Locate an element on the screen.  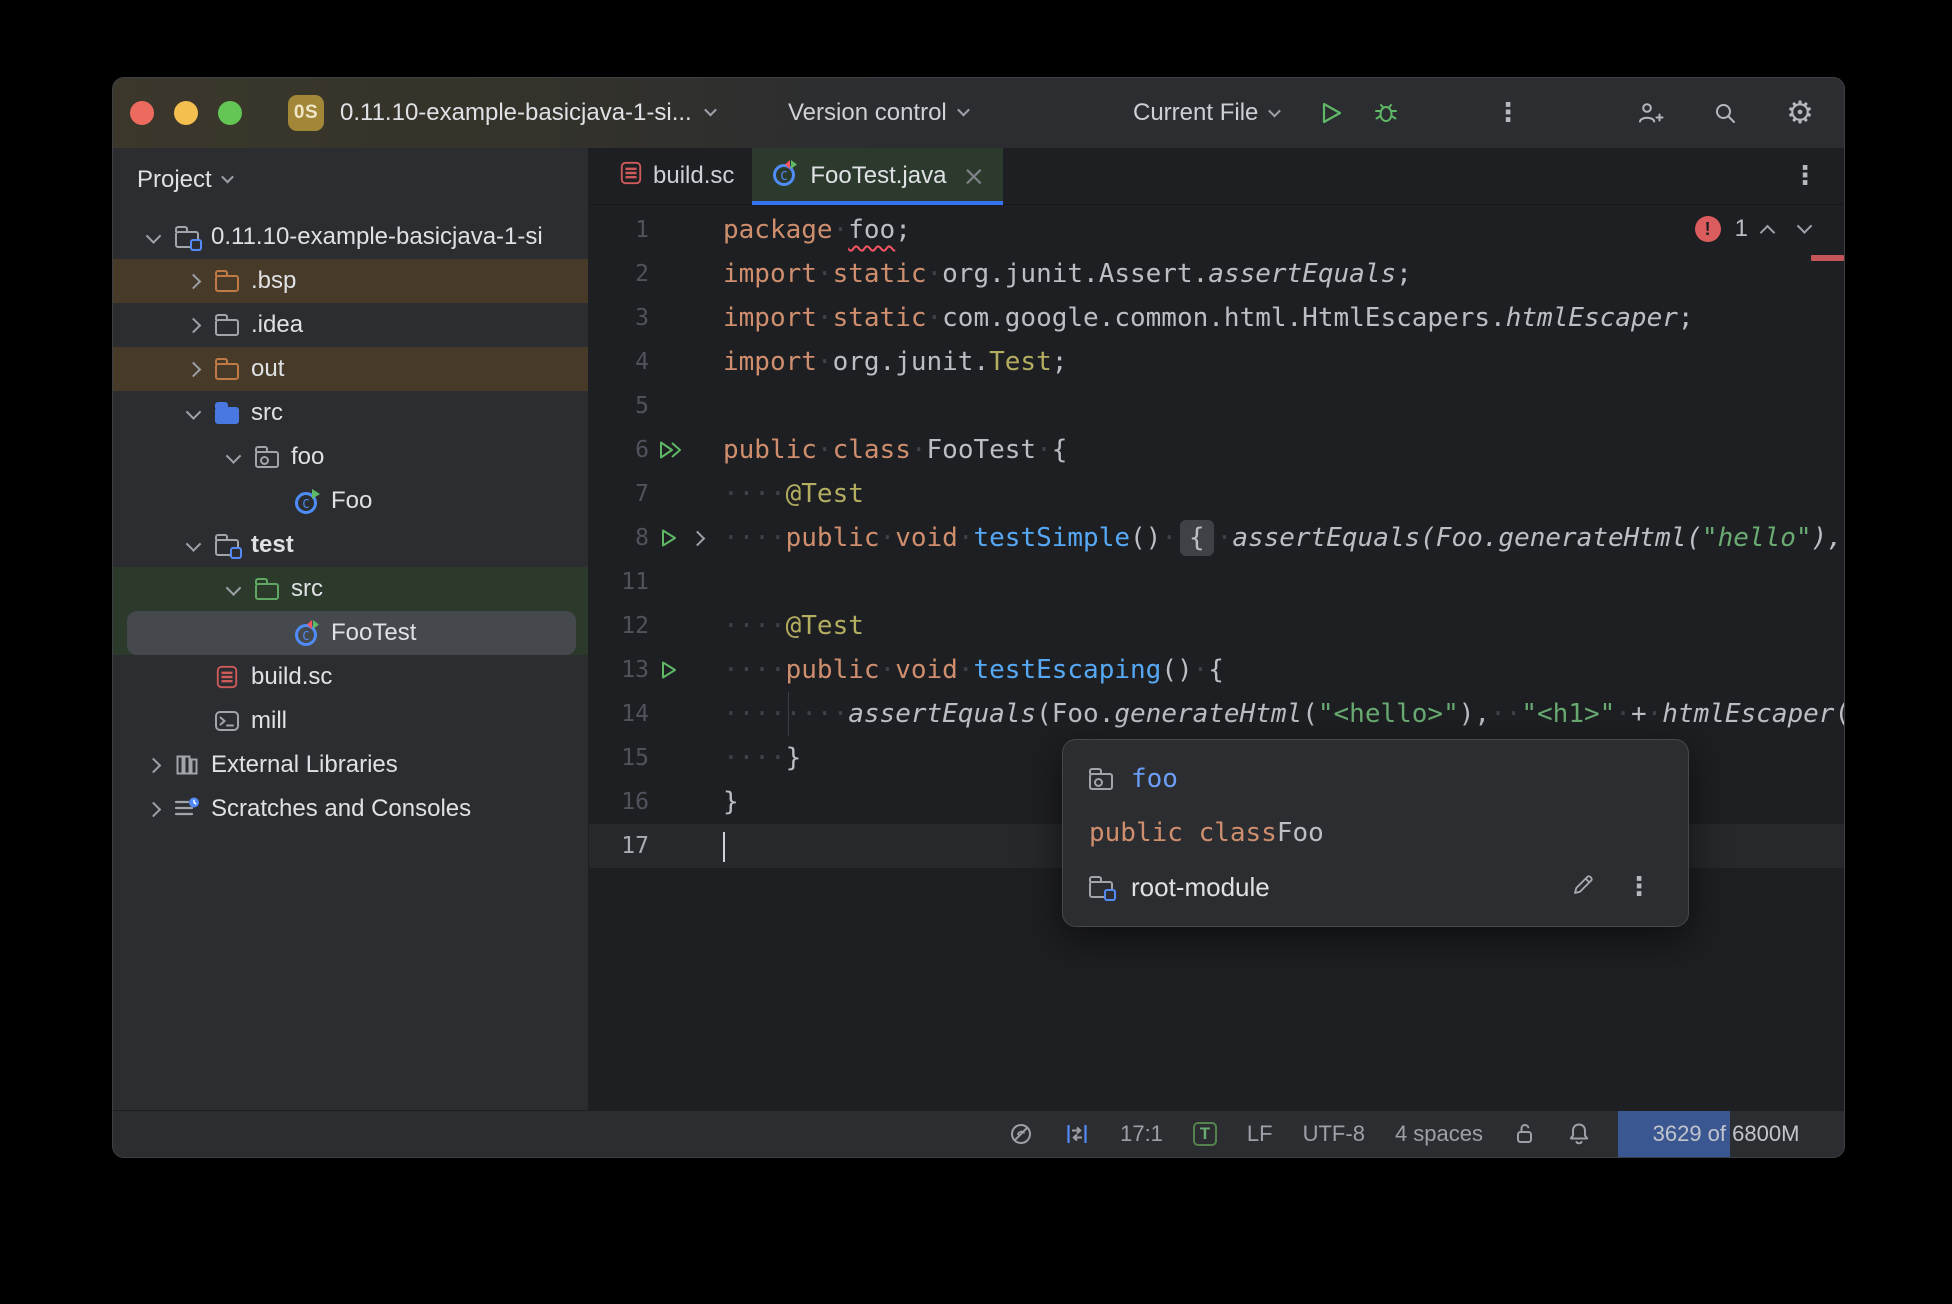
tree-item-test: test is located at coordinates (350, 545).